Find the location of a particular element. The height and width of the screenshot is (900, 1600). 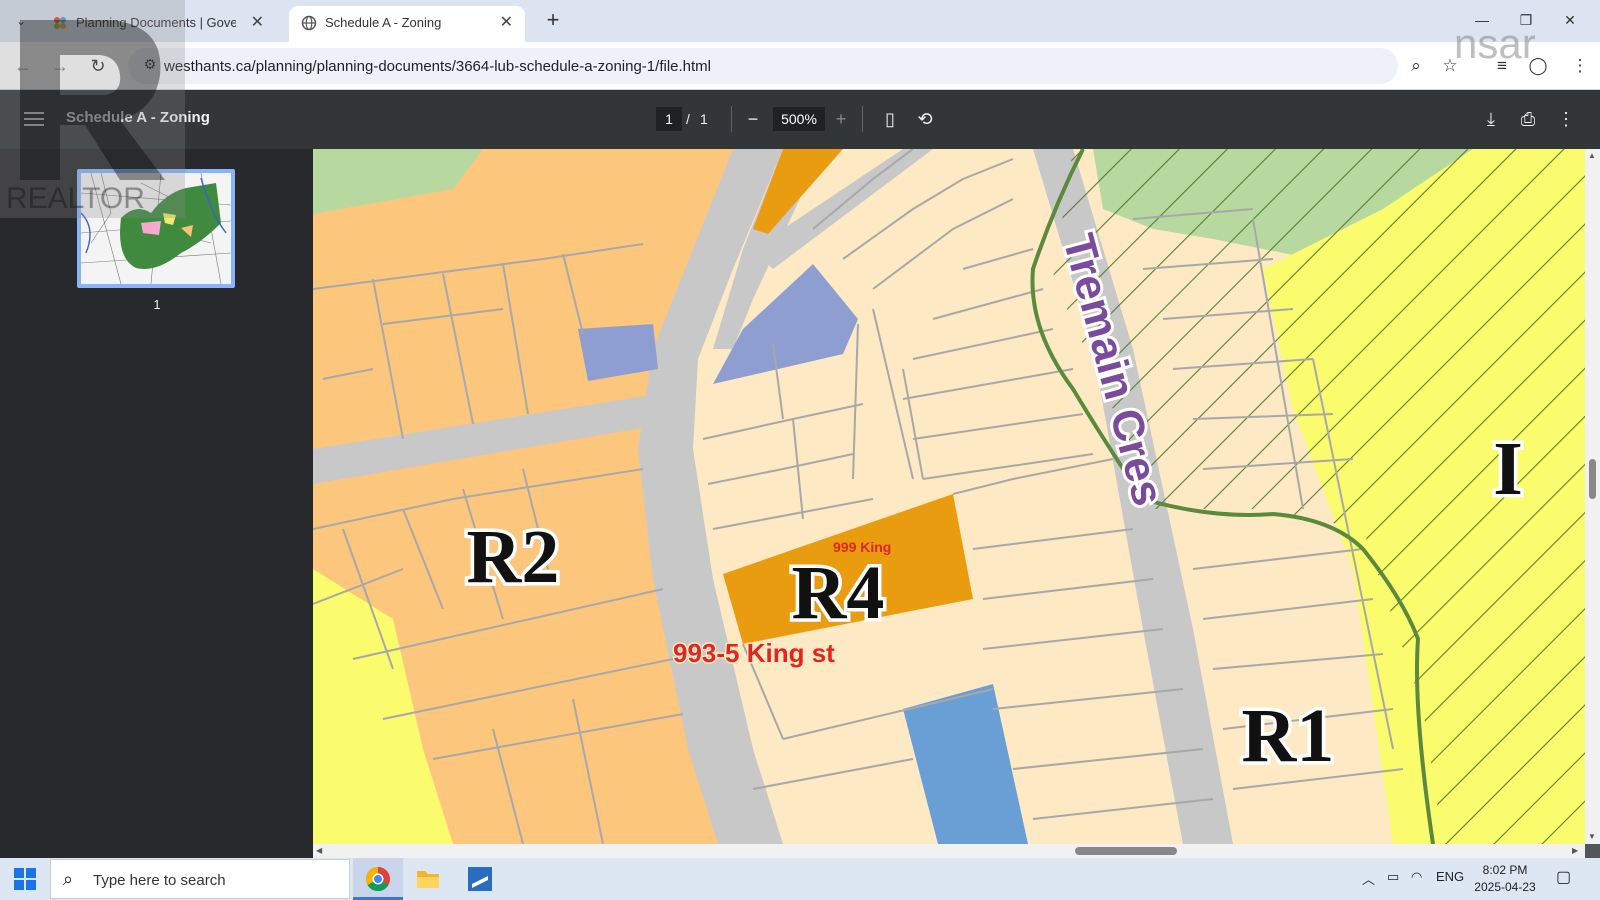

scroll-right-arrow-icon: ▶ is located at coordinates (1575, 850).